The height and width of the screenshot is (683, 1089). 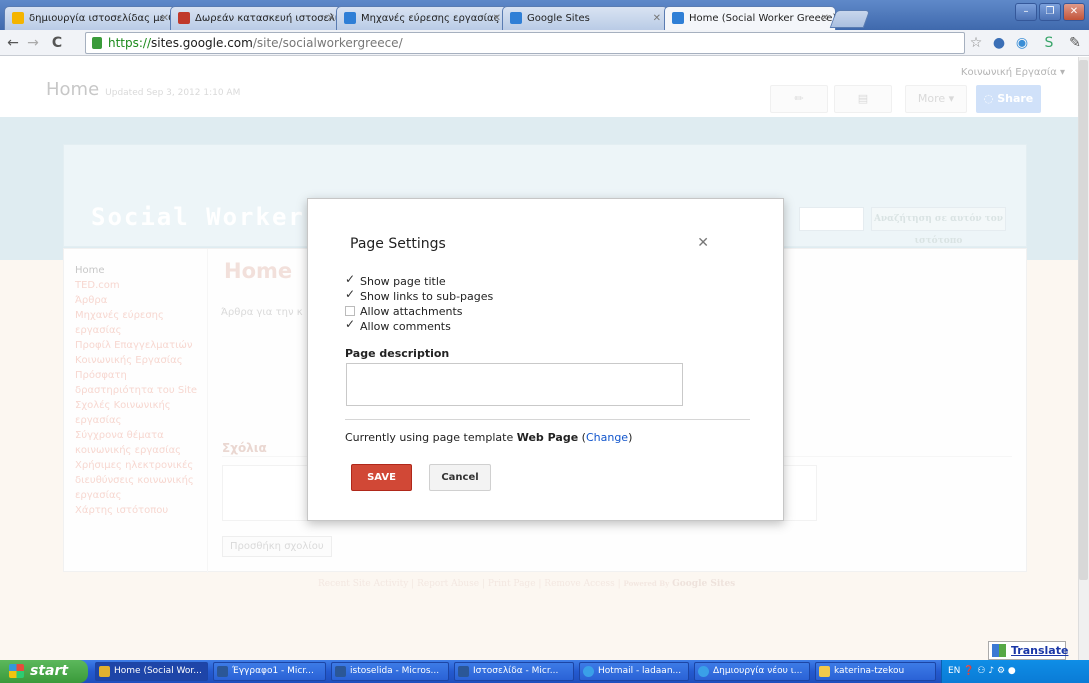 I want to click on lock-icon, so click(x=97, y=43).